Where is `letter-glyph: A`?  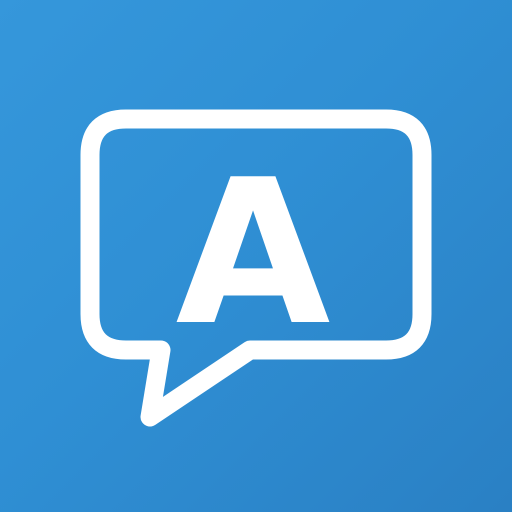
letter-glyph: A is located at coordinates (253, 253).